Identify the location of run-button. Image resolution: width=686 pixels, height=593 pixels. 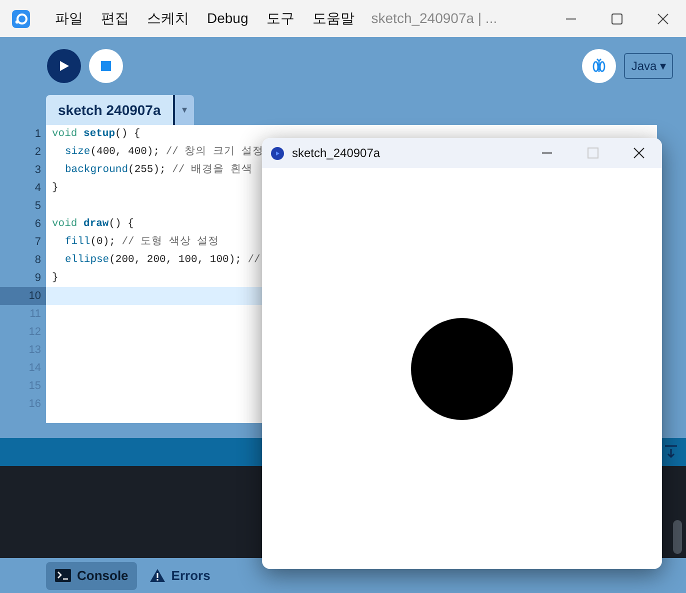
(64, 66).